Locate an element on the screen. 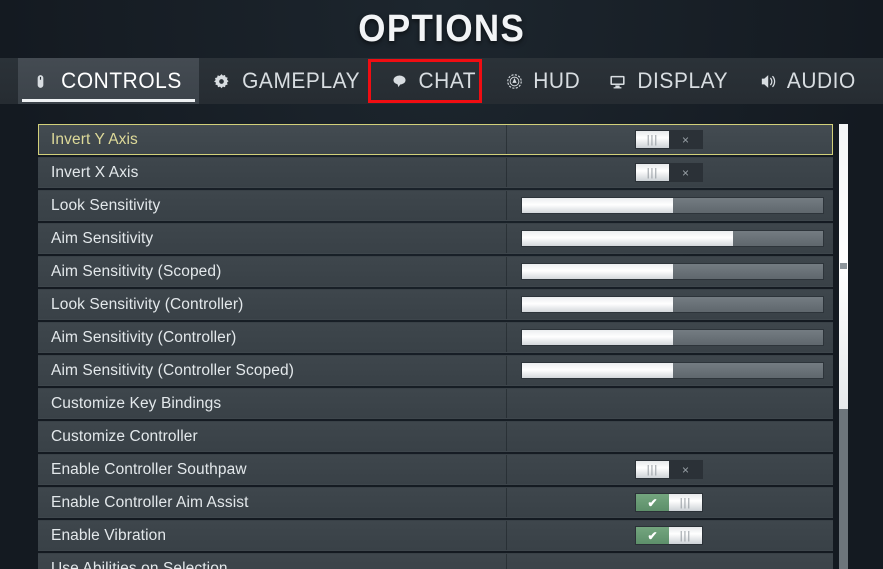  monitor-icon is located at coordinates (617, 81).